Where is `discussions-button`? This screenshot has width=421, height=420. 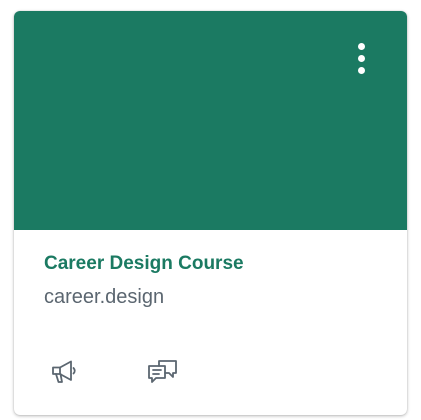
discussions-button is located at coordinates (163, 372).